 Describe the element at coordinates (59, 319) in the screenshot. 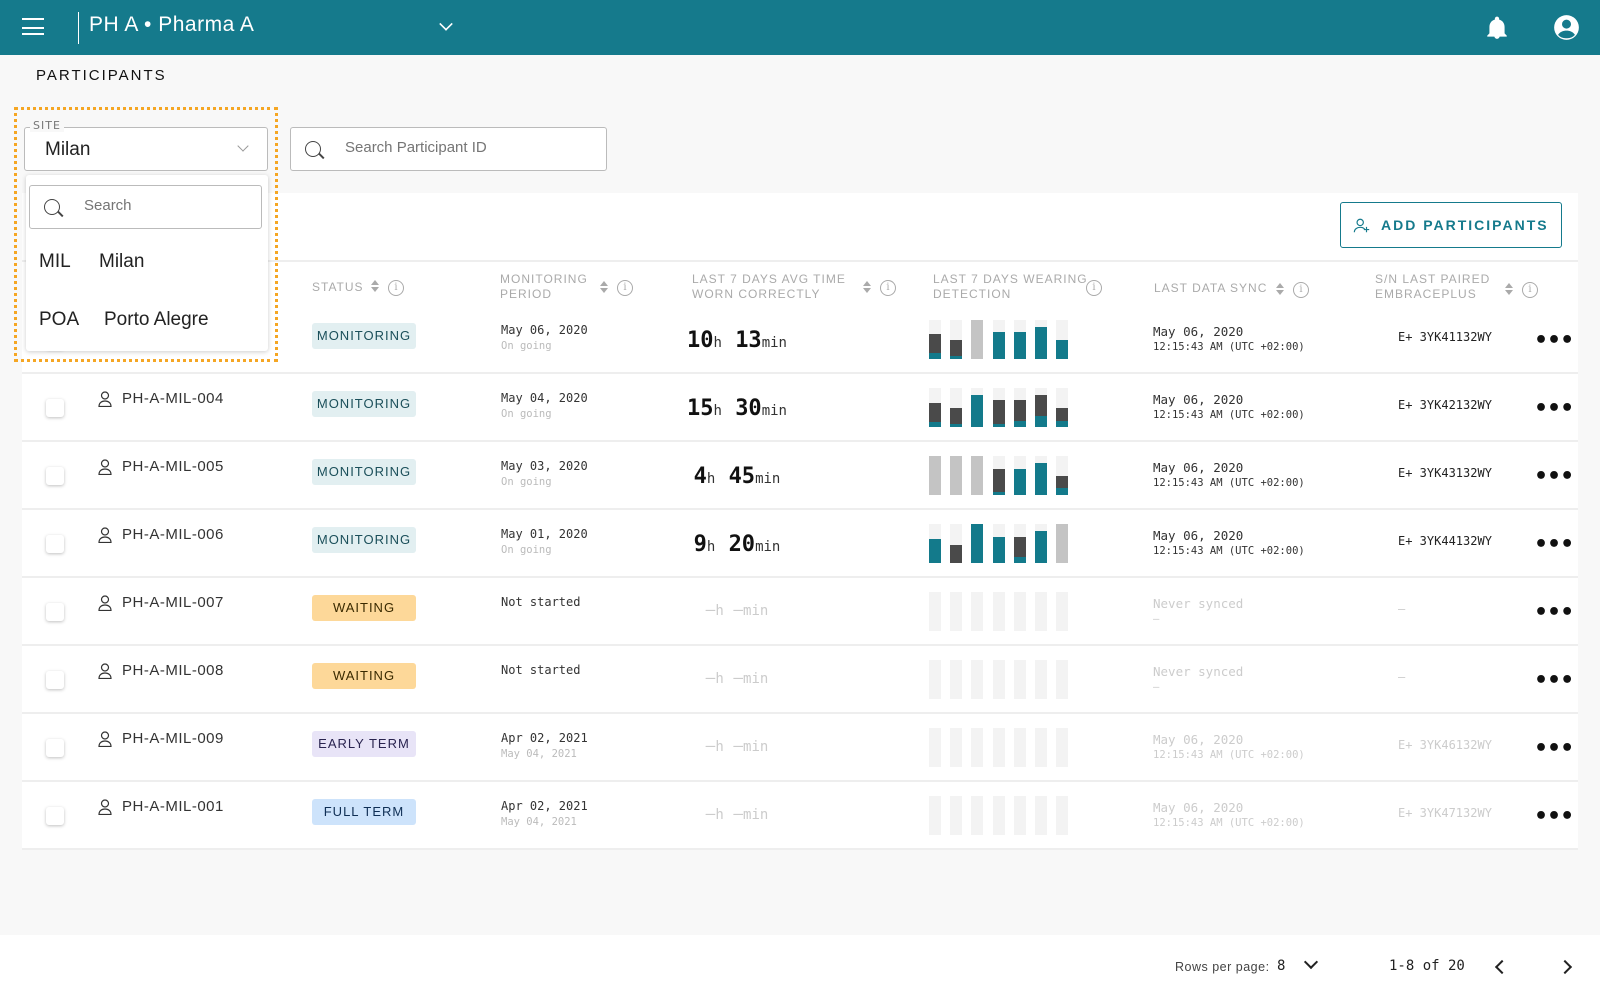

I see `option-code: POA` at that location.